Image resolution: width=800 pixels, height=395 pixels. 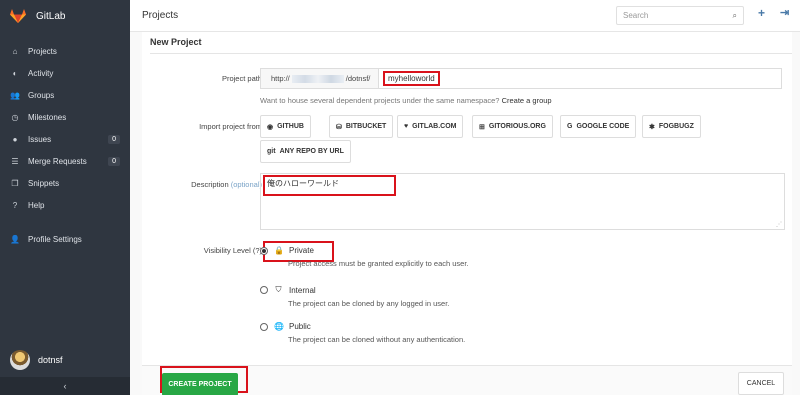 I want to click on button-label: BITBUCKET, so click(x=366, y=126).